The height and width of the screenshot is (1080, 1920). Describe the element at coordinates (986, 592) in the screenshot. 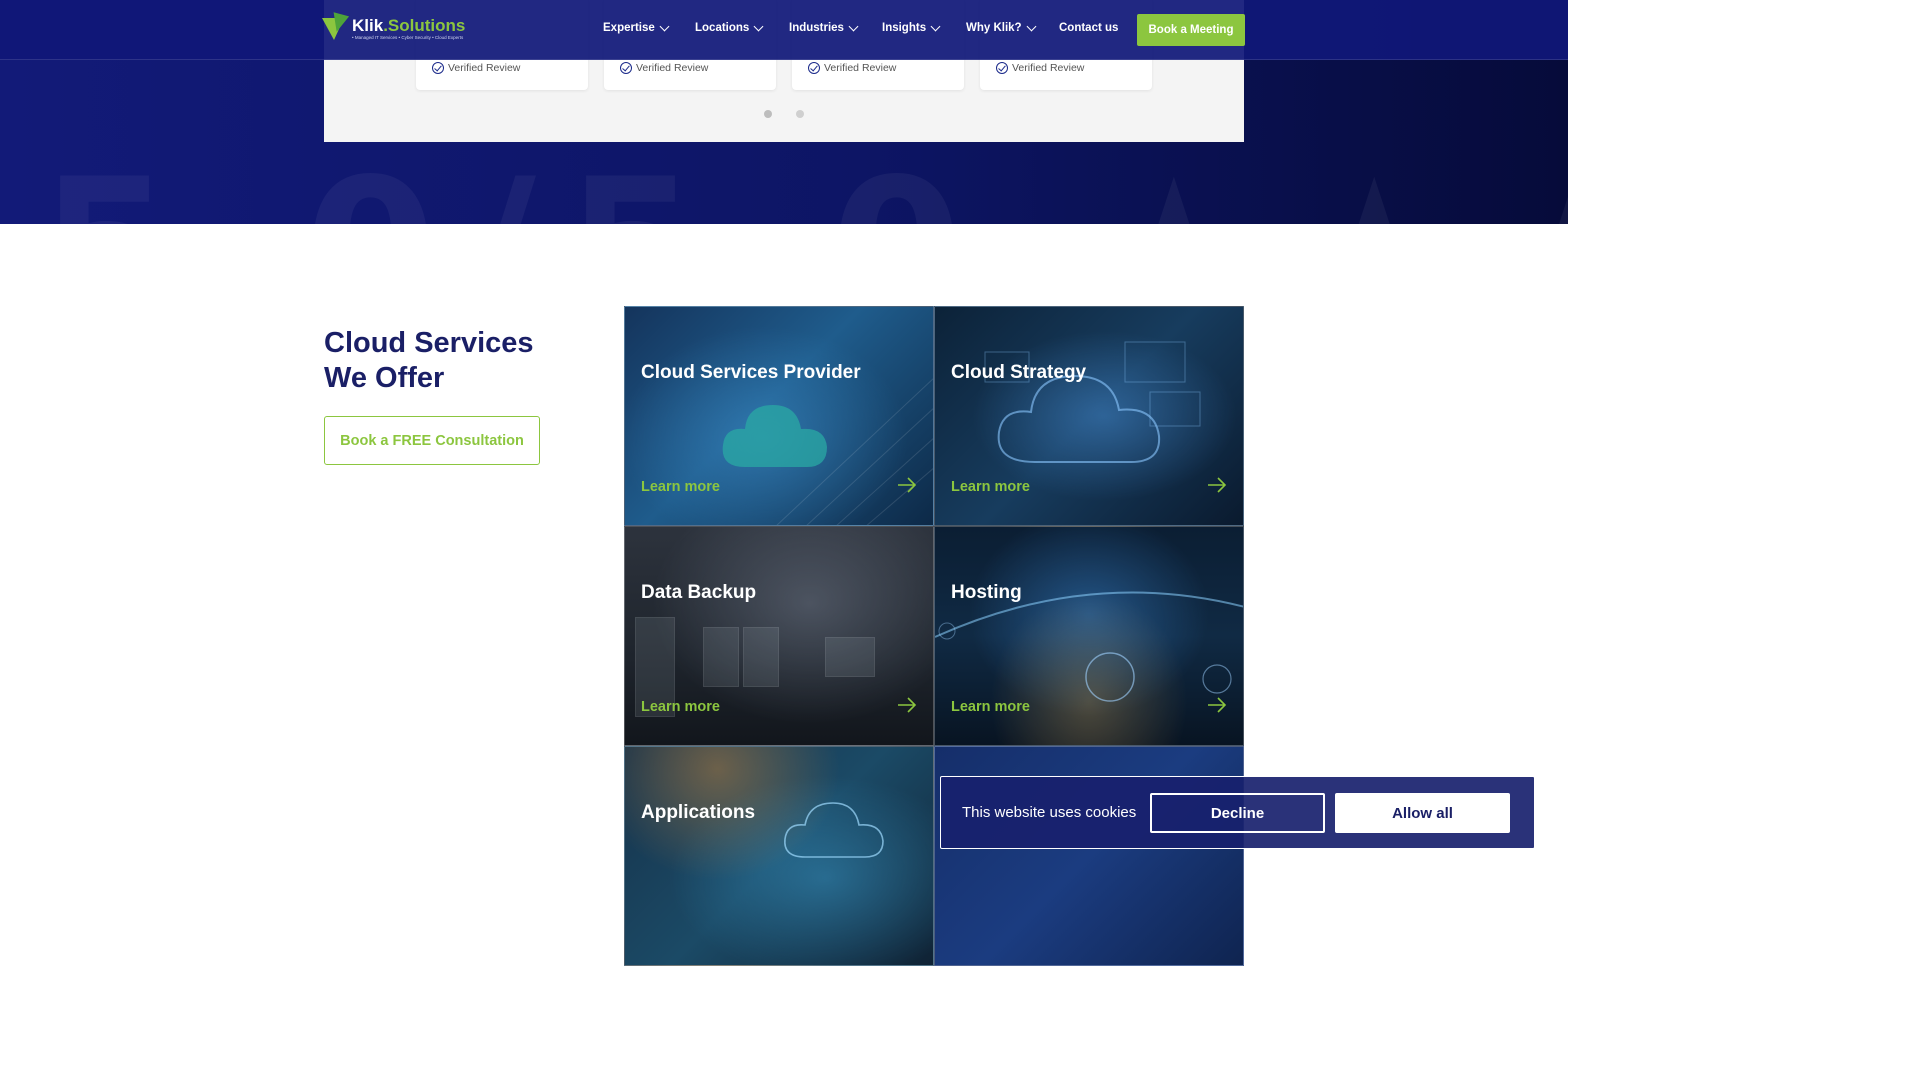

I see `tile-title: Hosting` at that location.